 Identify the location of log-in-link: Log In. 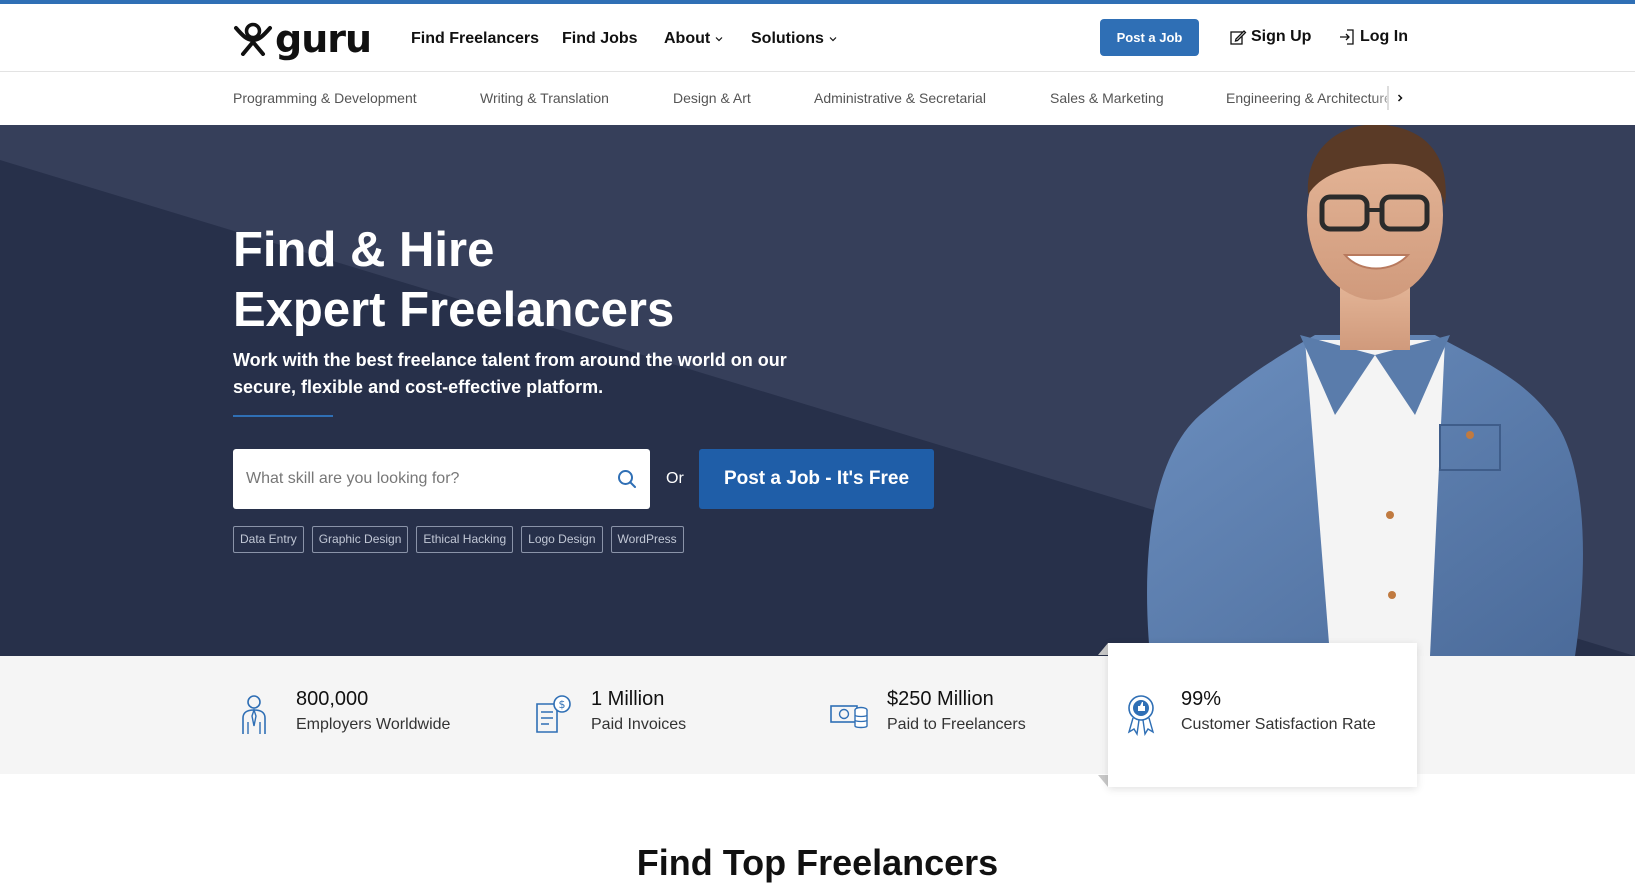
(1373, 37).